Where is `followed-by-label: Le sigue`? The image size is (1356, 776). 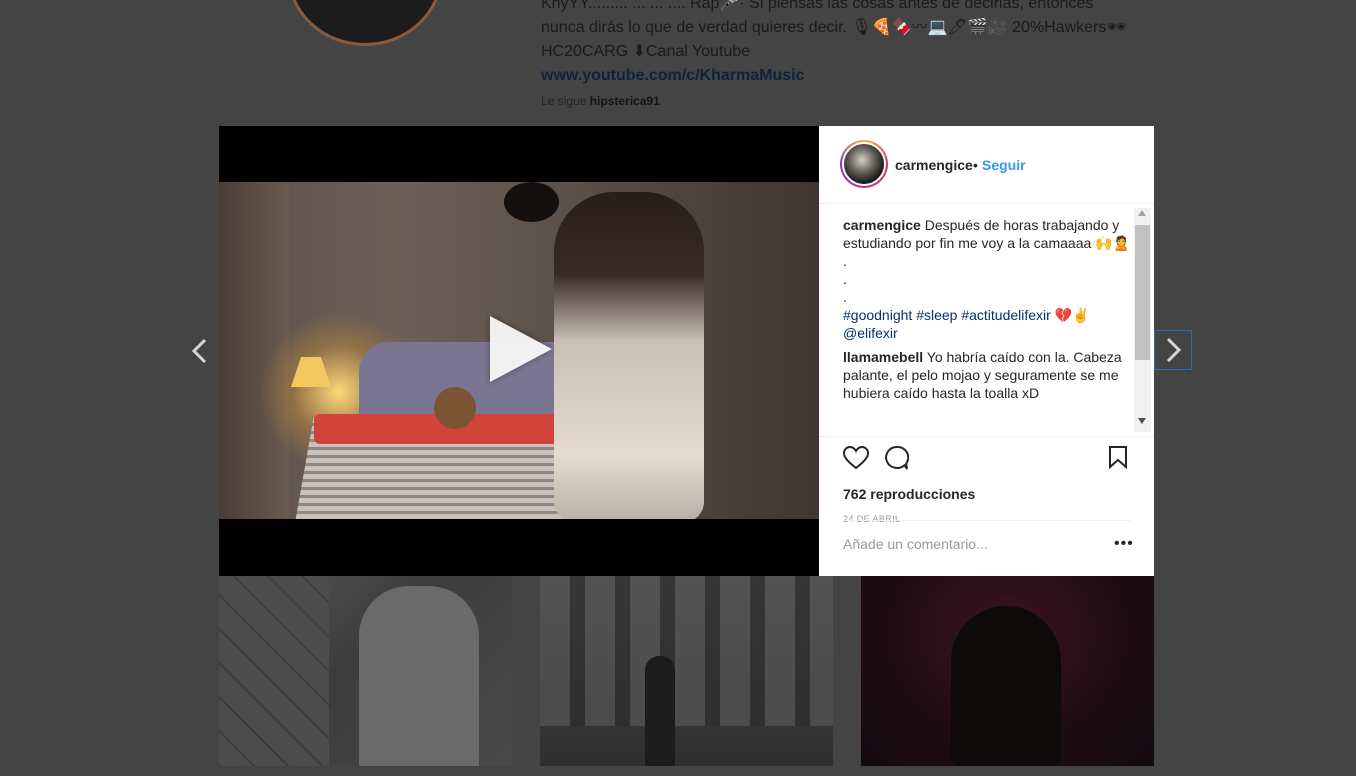 followed-by-label: Le sigue is located at coordinates (564, 101).